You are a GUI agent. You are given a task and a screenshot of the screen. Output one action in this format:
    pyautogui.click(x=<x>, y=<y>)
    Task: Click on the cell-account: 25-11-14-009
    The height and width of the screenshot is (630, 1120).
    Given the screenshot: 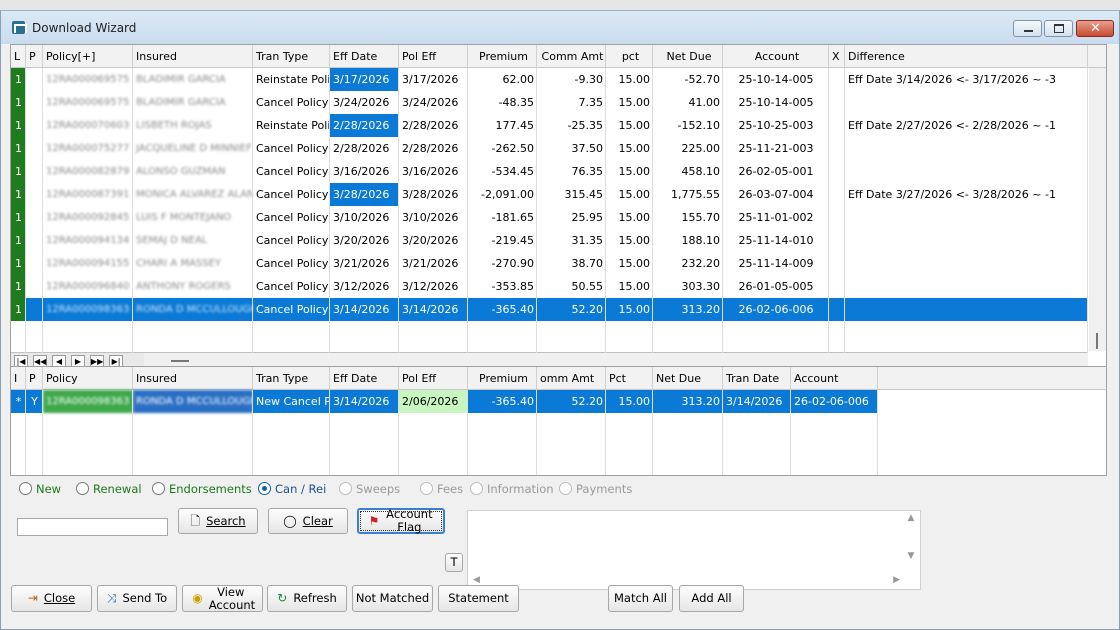 What is the action you would take?
    pyautogui.click(x=776, y=263)
    